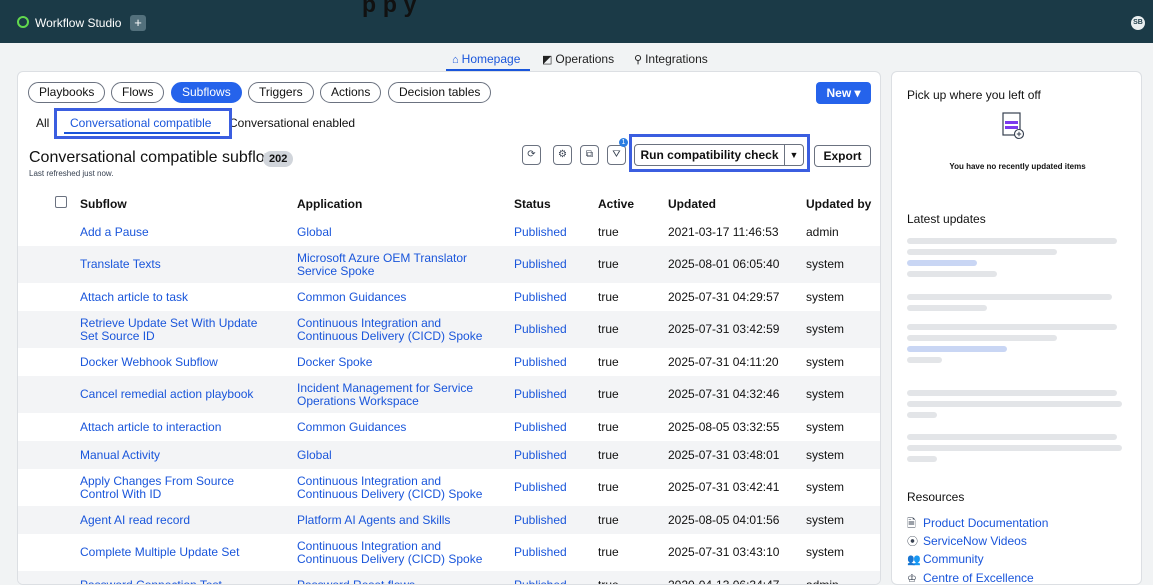  Describe the element at coordinates (120, 264) in the screenshot. I see `subflow-name-link: Translate Texts` at that location.